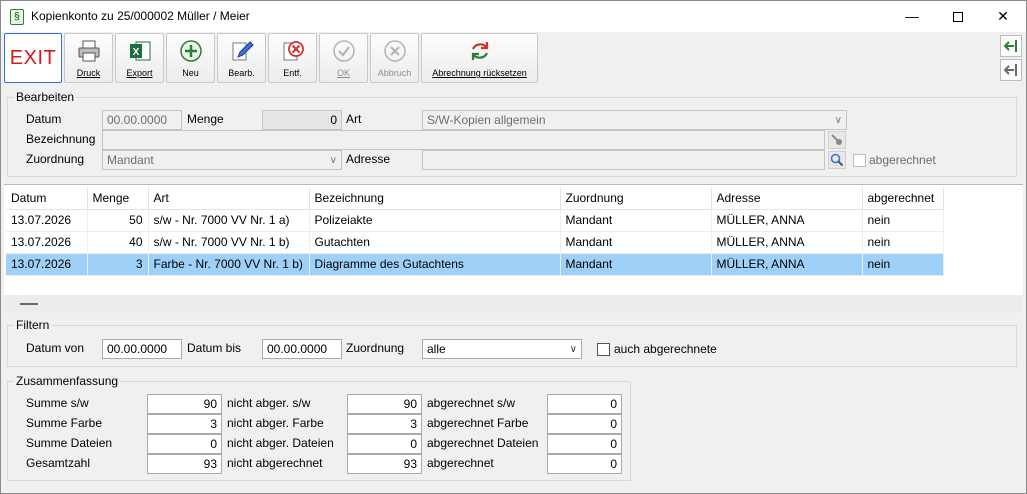  What do you see at coordinates (436, 349) in the screenshot?
I see `filter-zuordnung-value: alle` at bounding box center [436, 349].